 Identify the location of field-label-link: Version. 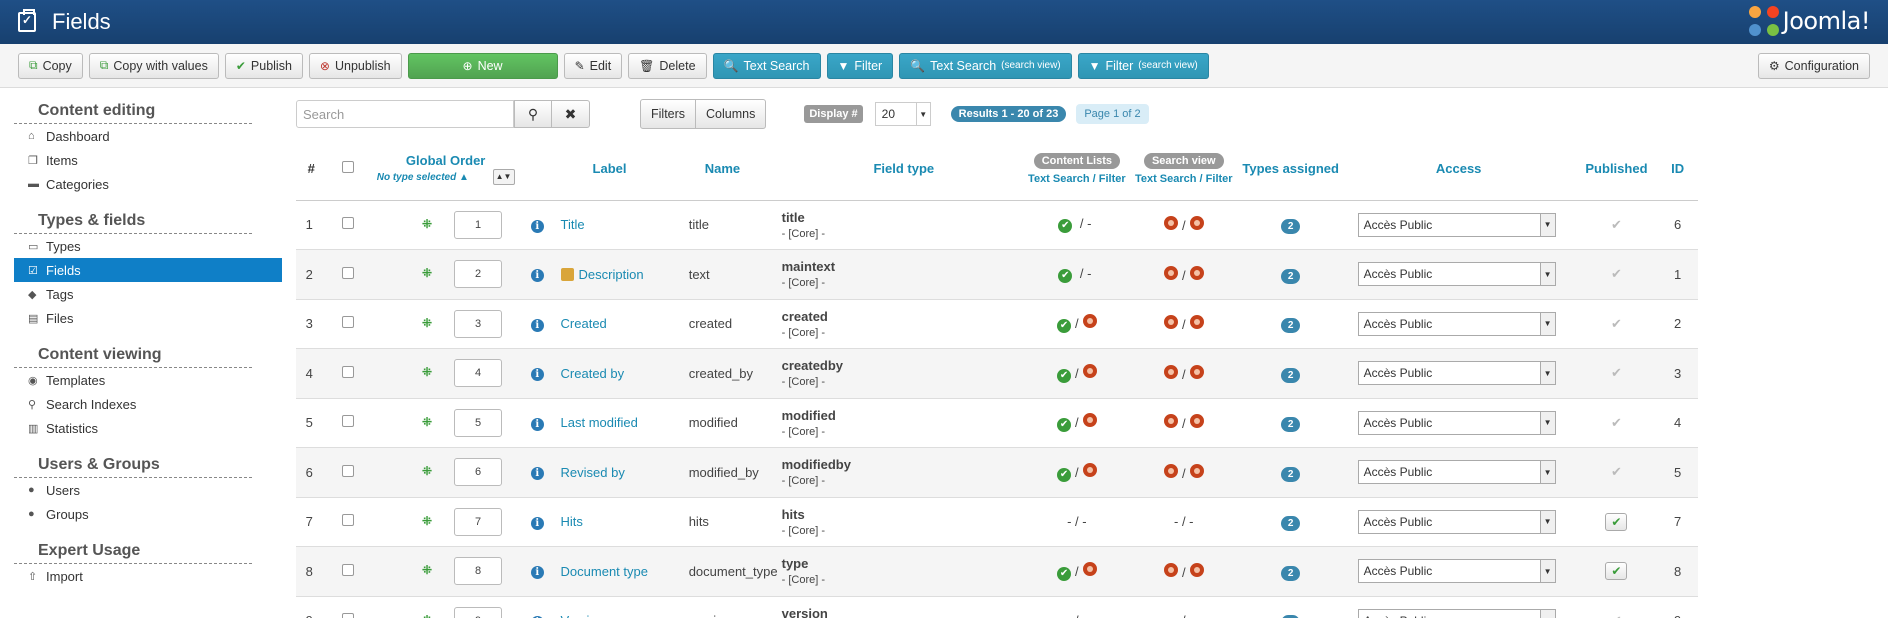
(582, 615).